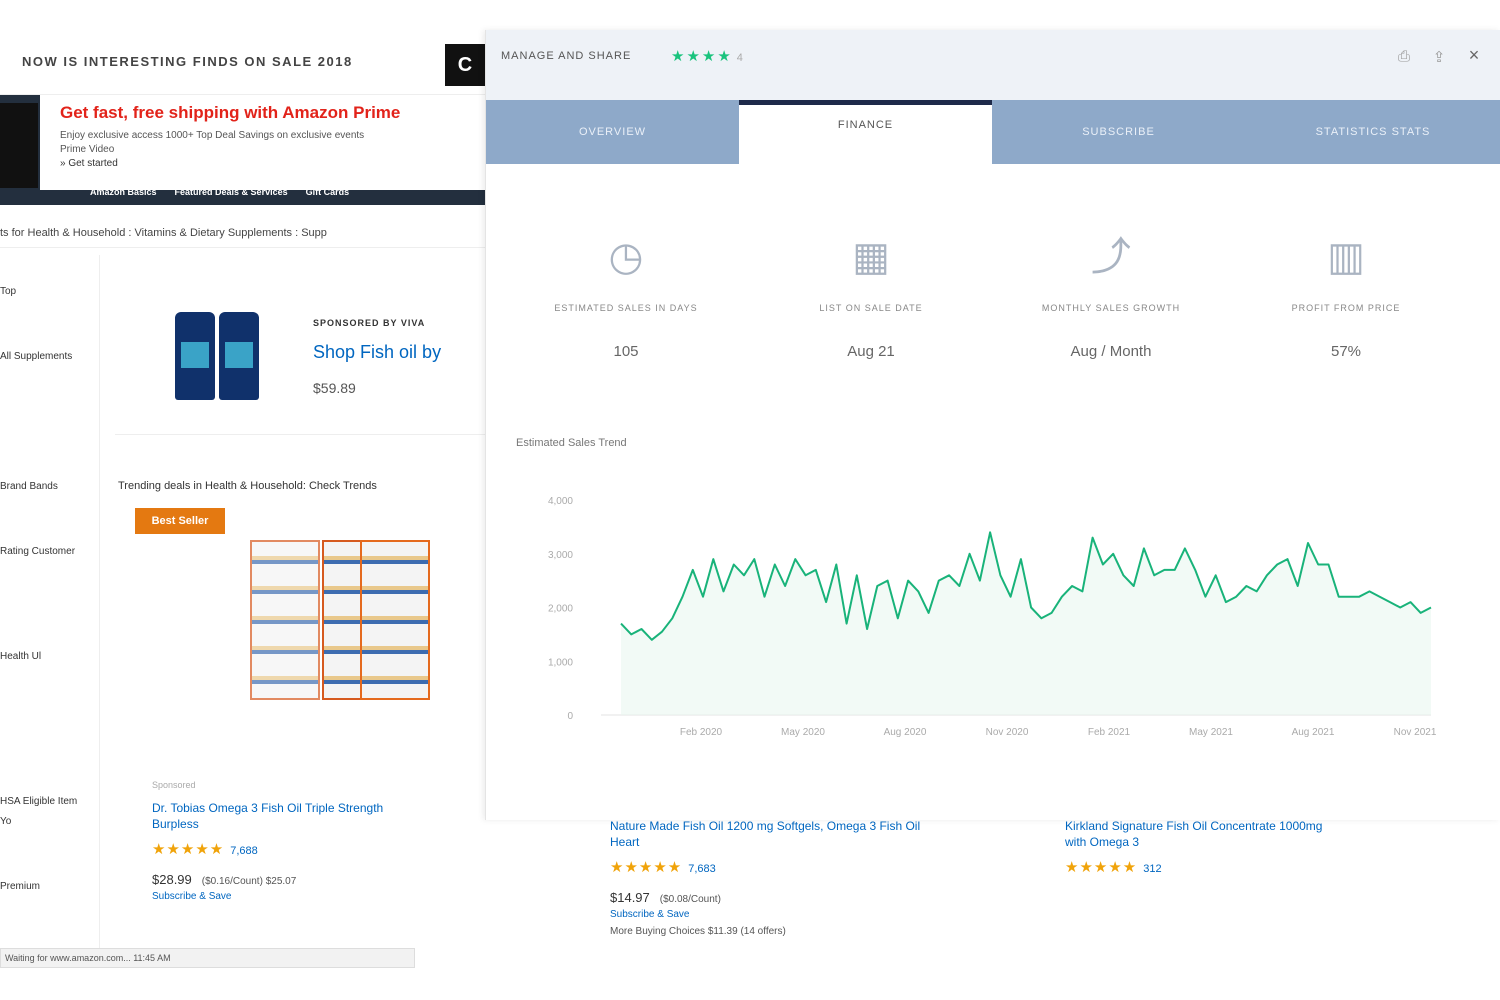 The height and width of the screenshot is (1000, 1500). What do you see at coordinates (612, 132) in the screenshot?
I see `tab-overview: OVERVIEW` at bounding box center [612, 132].